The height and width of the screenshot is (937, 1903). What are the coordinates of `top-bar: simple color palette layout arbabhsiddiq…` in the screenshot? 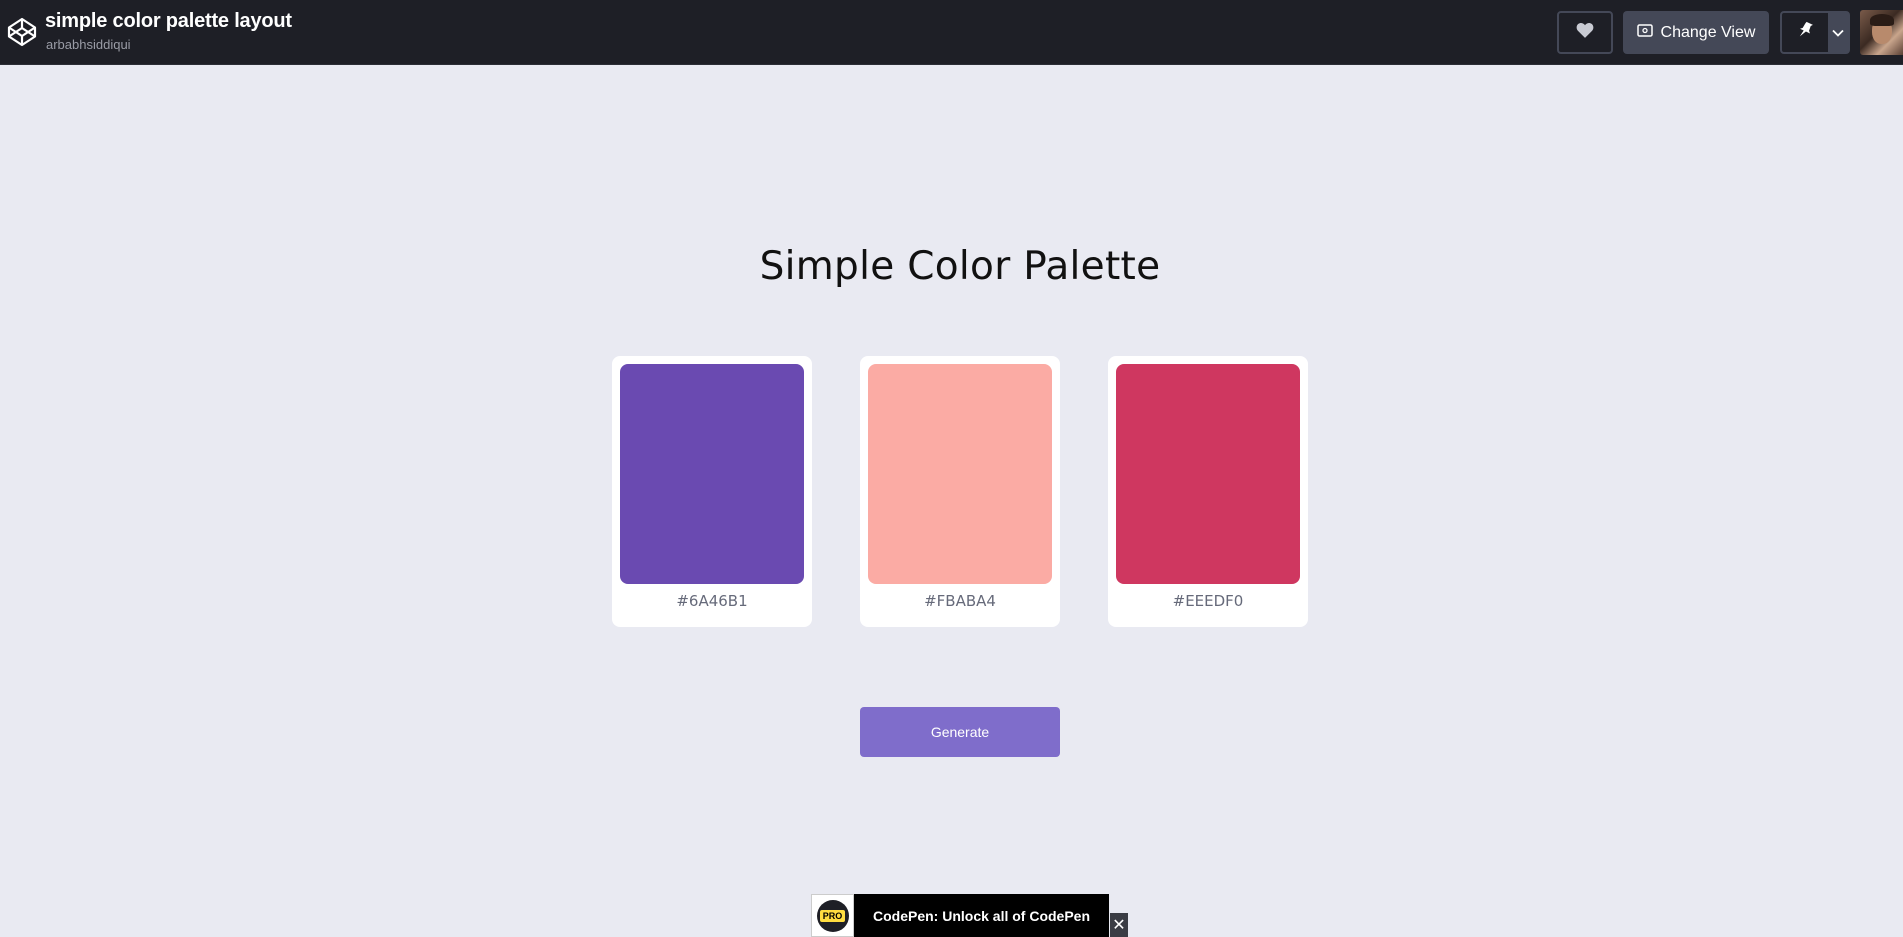 It's located at (951, 32).